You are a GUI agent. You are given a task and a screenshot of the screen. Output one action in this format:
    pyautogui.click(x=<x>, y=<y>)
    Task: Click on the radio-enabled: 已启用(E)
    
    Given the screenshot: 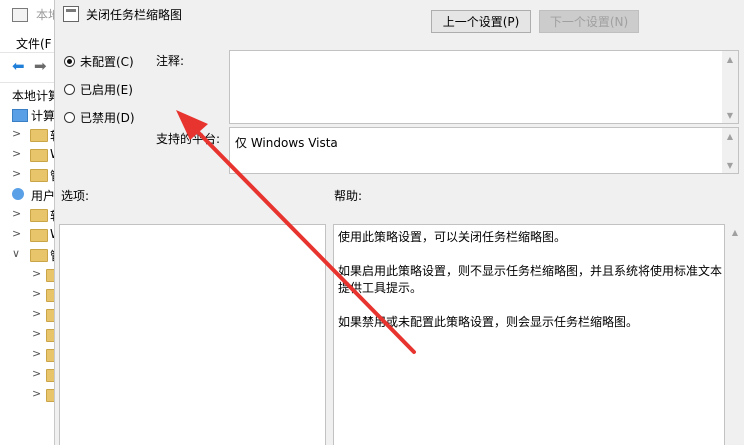 What is the action you would take?
    pyautogui.click(x=98, y=89)
    